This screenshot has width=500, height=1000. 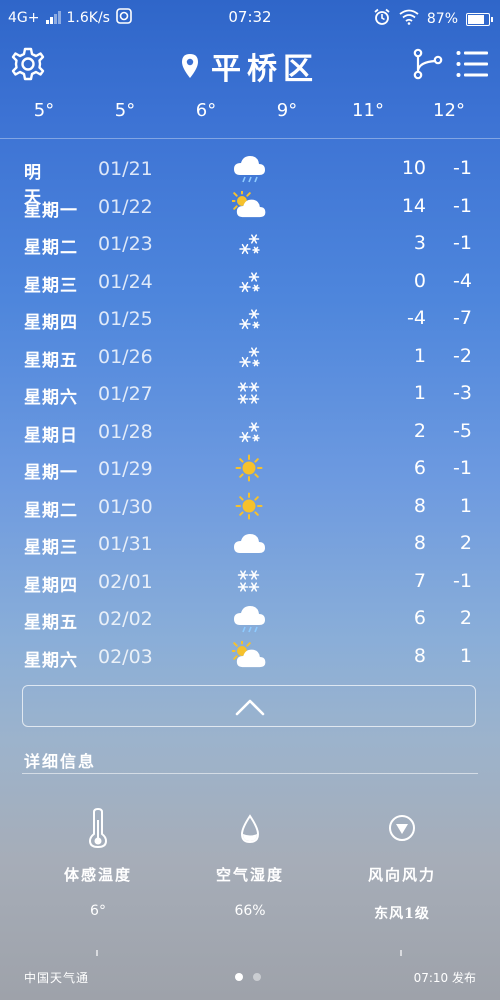 I want to click on page-dot, so click(x=257, y=977).